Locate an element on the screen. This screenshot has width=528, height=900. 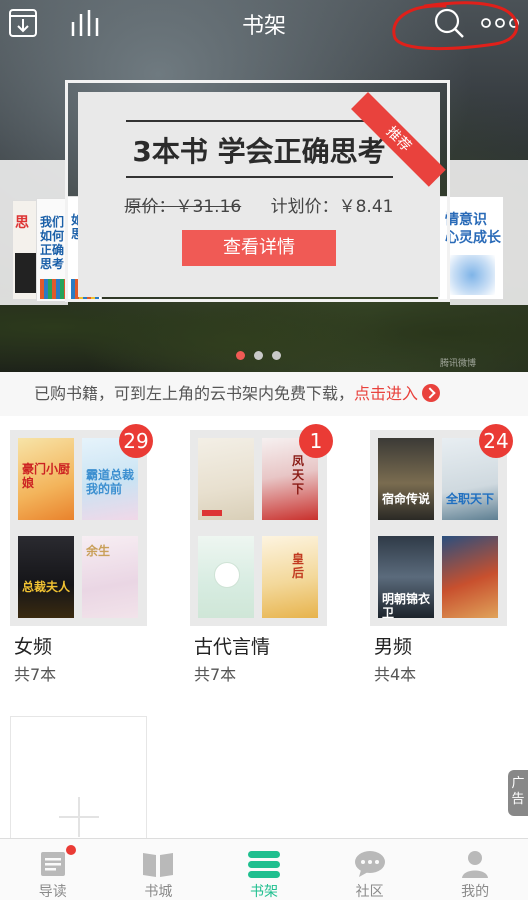
promo-prices: 原价：￥31.16 计划价：￥8.41 is located at coordinates (259, 204).